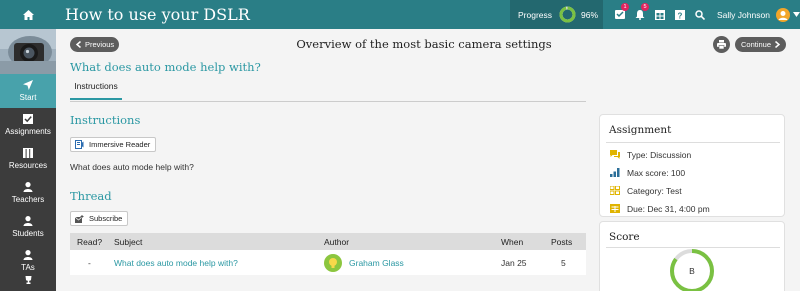 This screenshot has height=291, width=800. I want to click on author-name-link: Graham Glass, so click(376, 263).